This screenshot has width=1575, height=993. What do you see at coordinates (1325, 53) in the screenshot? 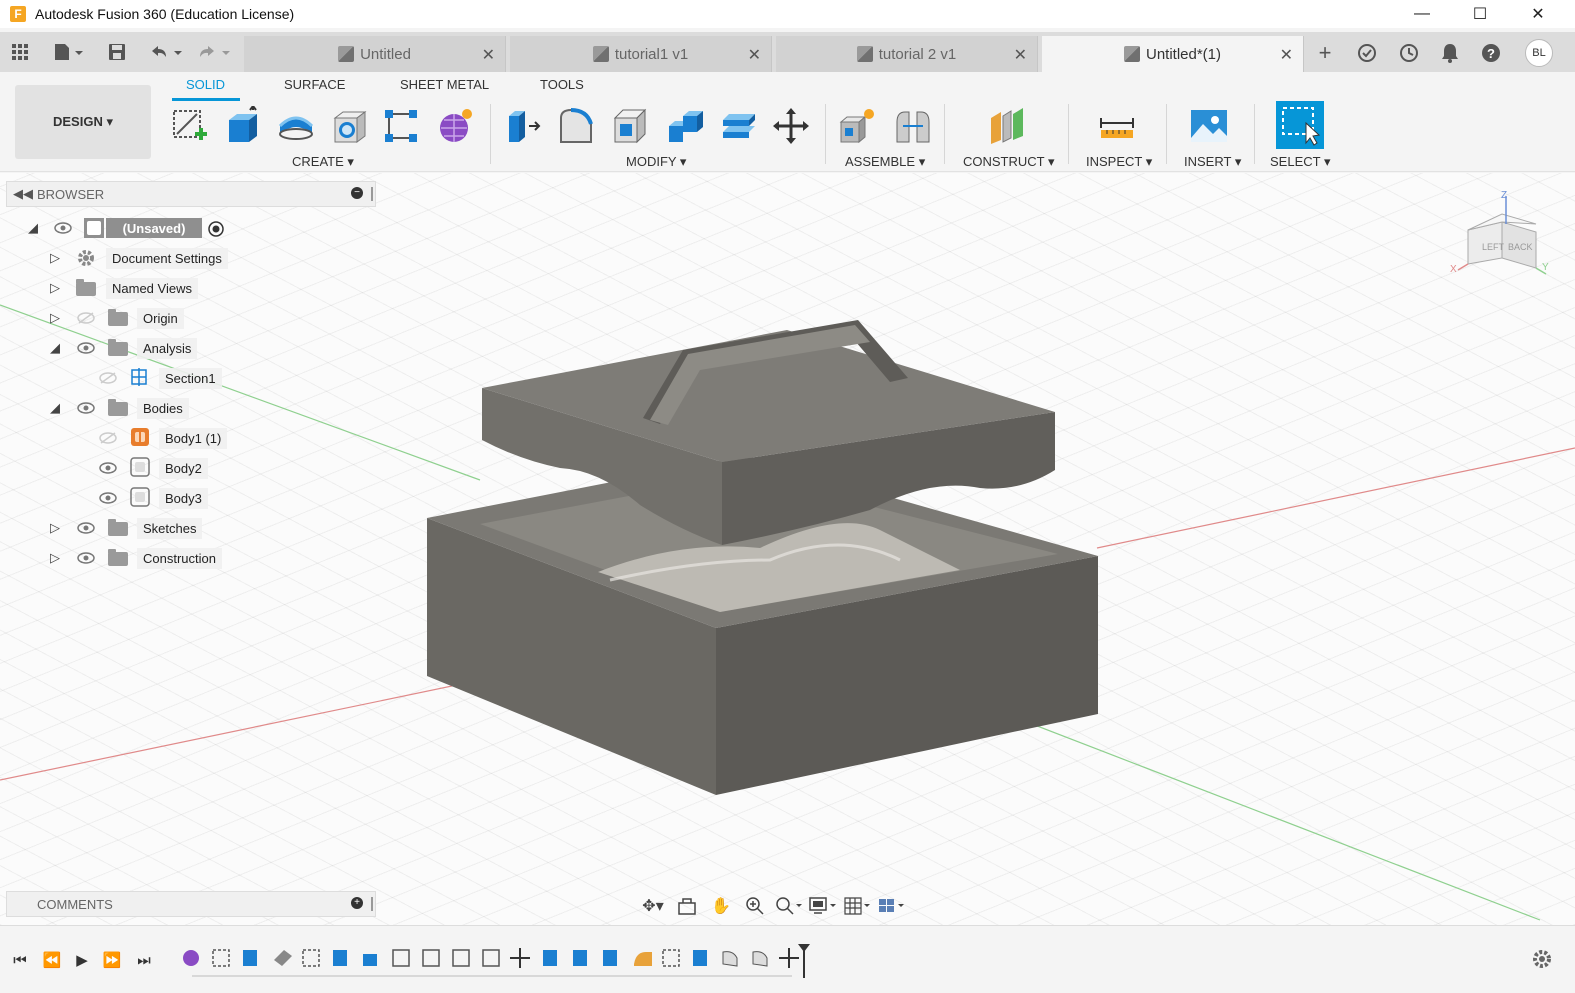
I see `new-tab-plus-icon: +` at bounding box center [1325, 53].